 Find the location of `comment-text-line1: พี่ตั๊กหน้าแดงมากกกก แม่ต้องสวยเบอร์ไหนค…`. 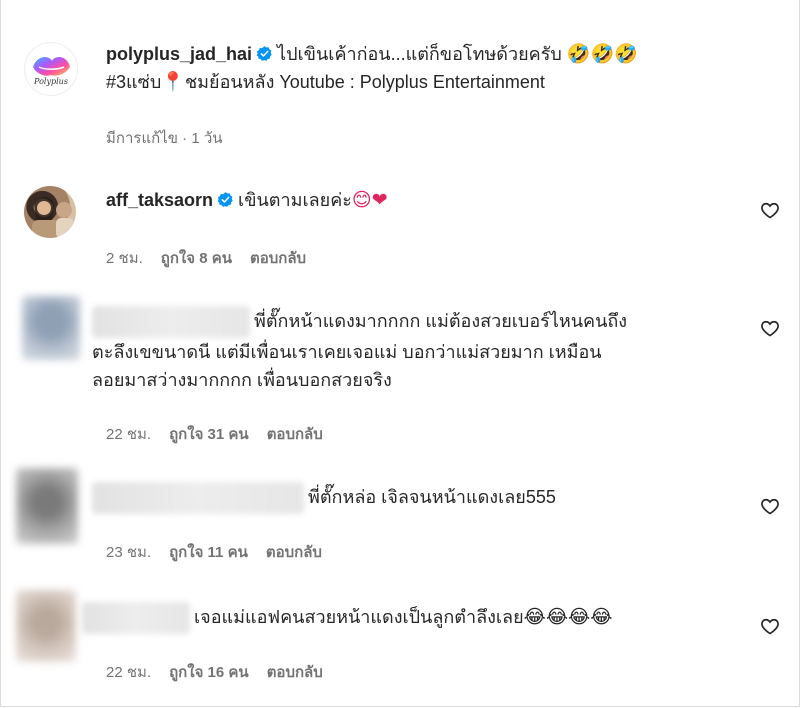

comment-text-line1: พี่ตั๊กหน้าแดงมากกกก แม่ต้องสวยเบอร์ไหนค… is located at coordinates (441, 320).